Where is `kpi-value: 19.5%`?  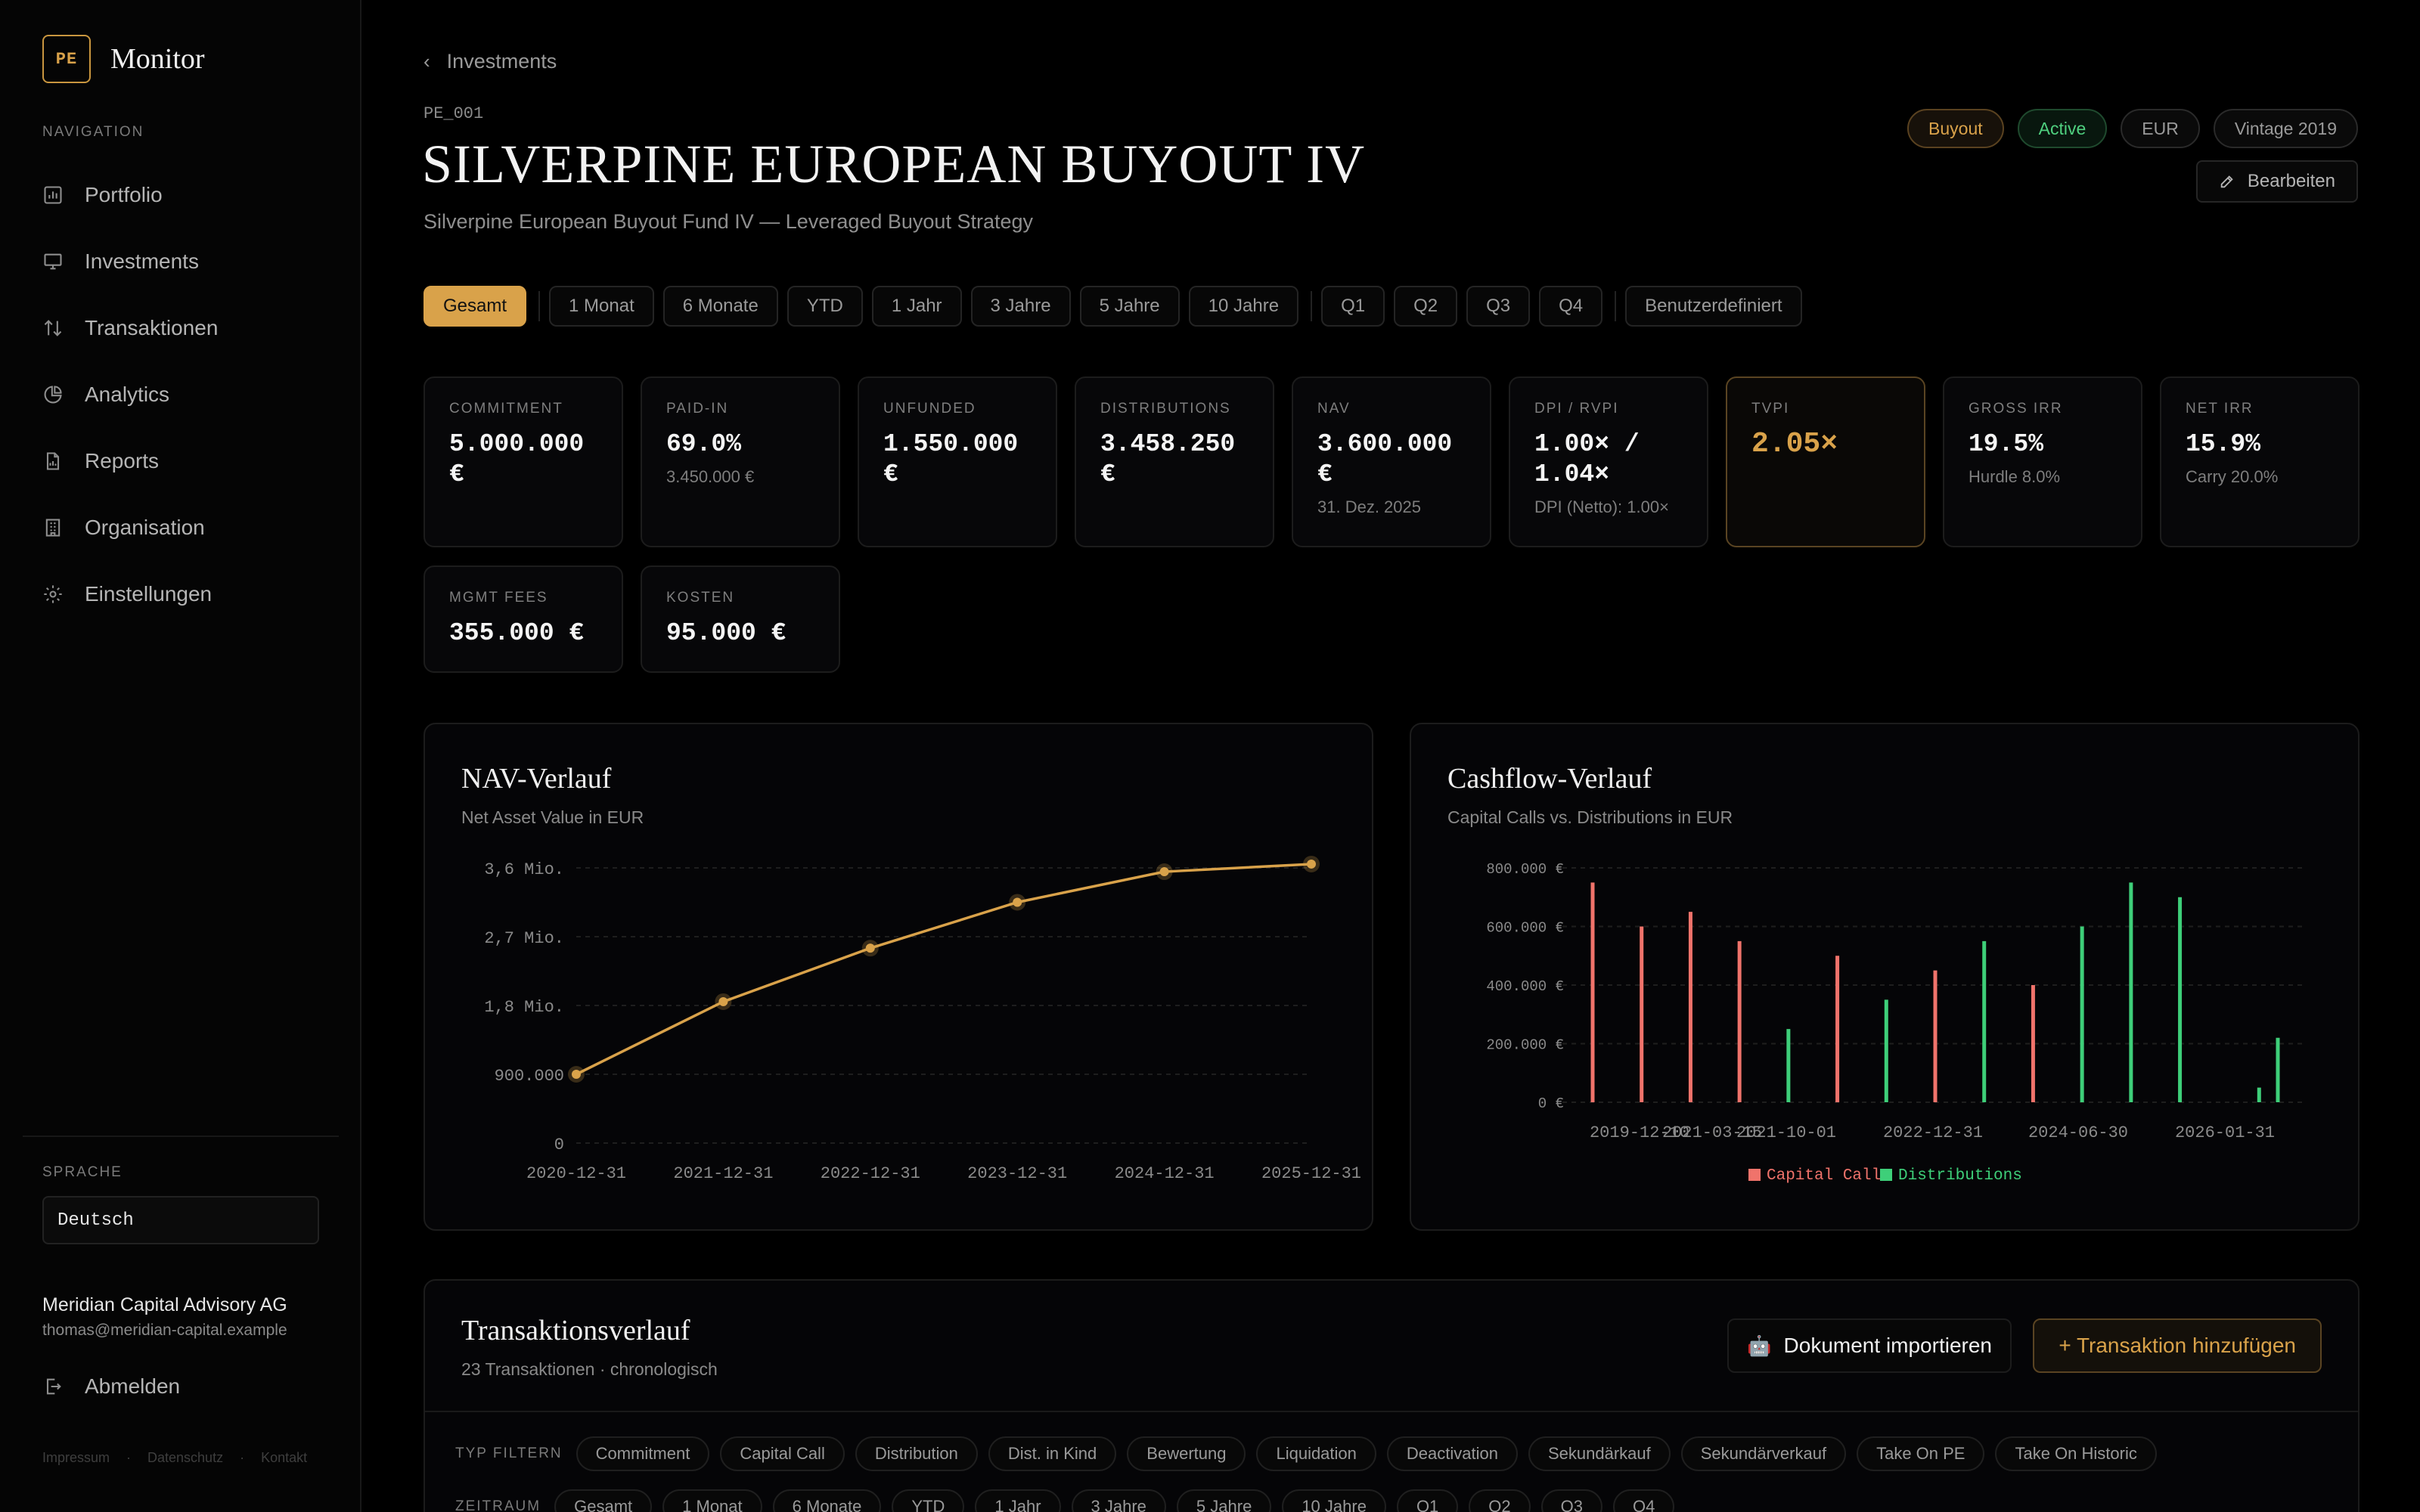 kpi-value: 19.5% is located at coordinates (2006, 444).